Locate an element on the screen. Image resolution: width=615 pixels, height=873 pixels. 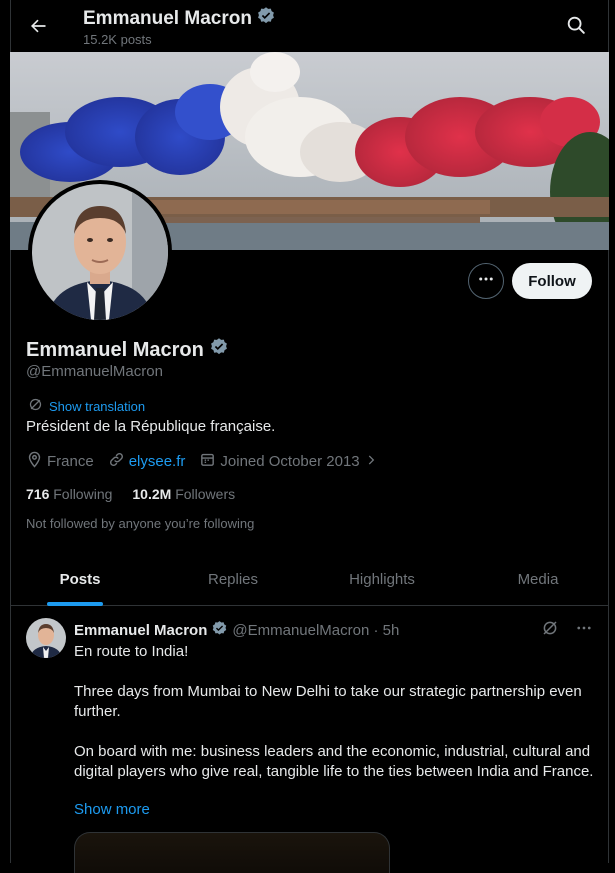
location-text: France is located at coordinates (70, 461).